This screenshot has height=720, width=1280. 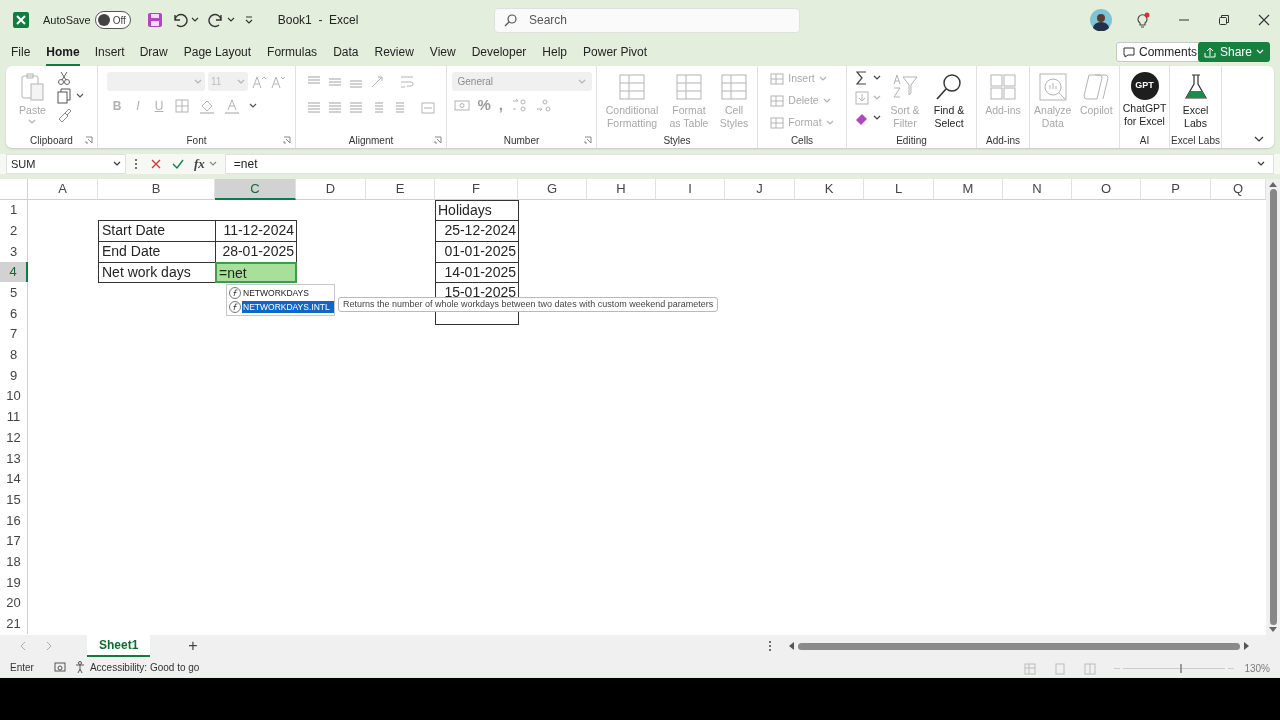 What do you see at coordinates (519, 105) in the screenshot?
I see `increase-decimal-icon` at bounding box center [519, 105].